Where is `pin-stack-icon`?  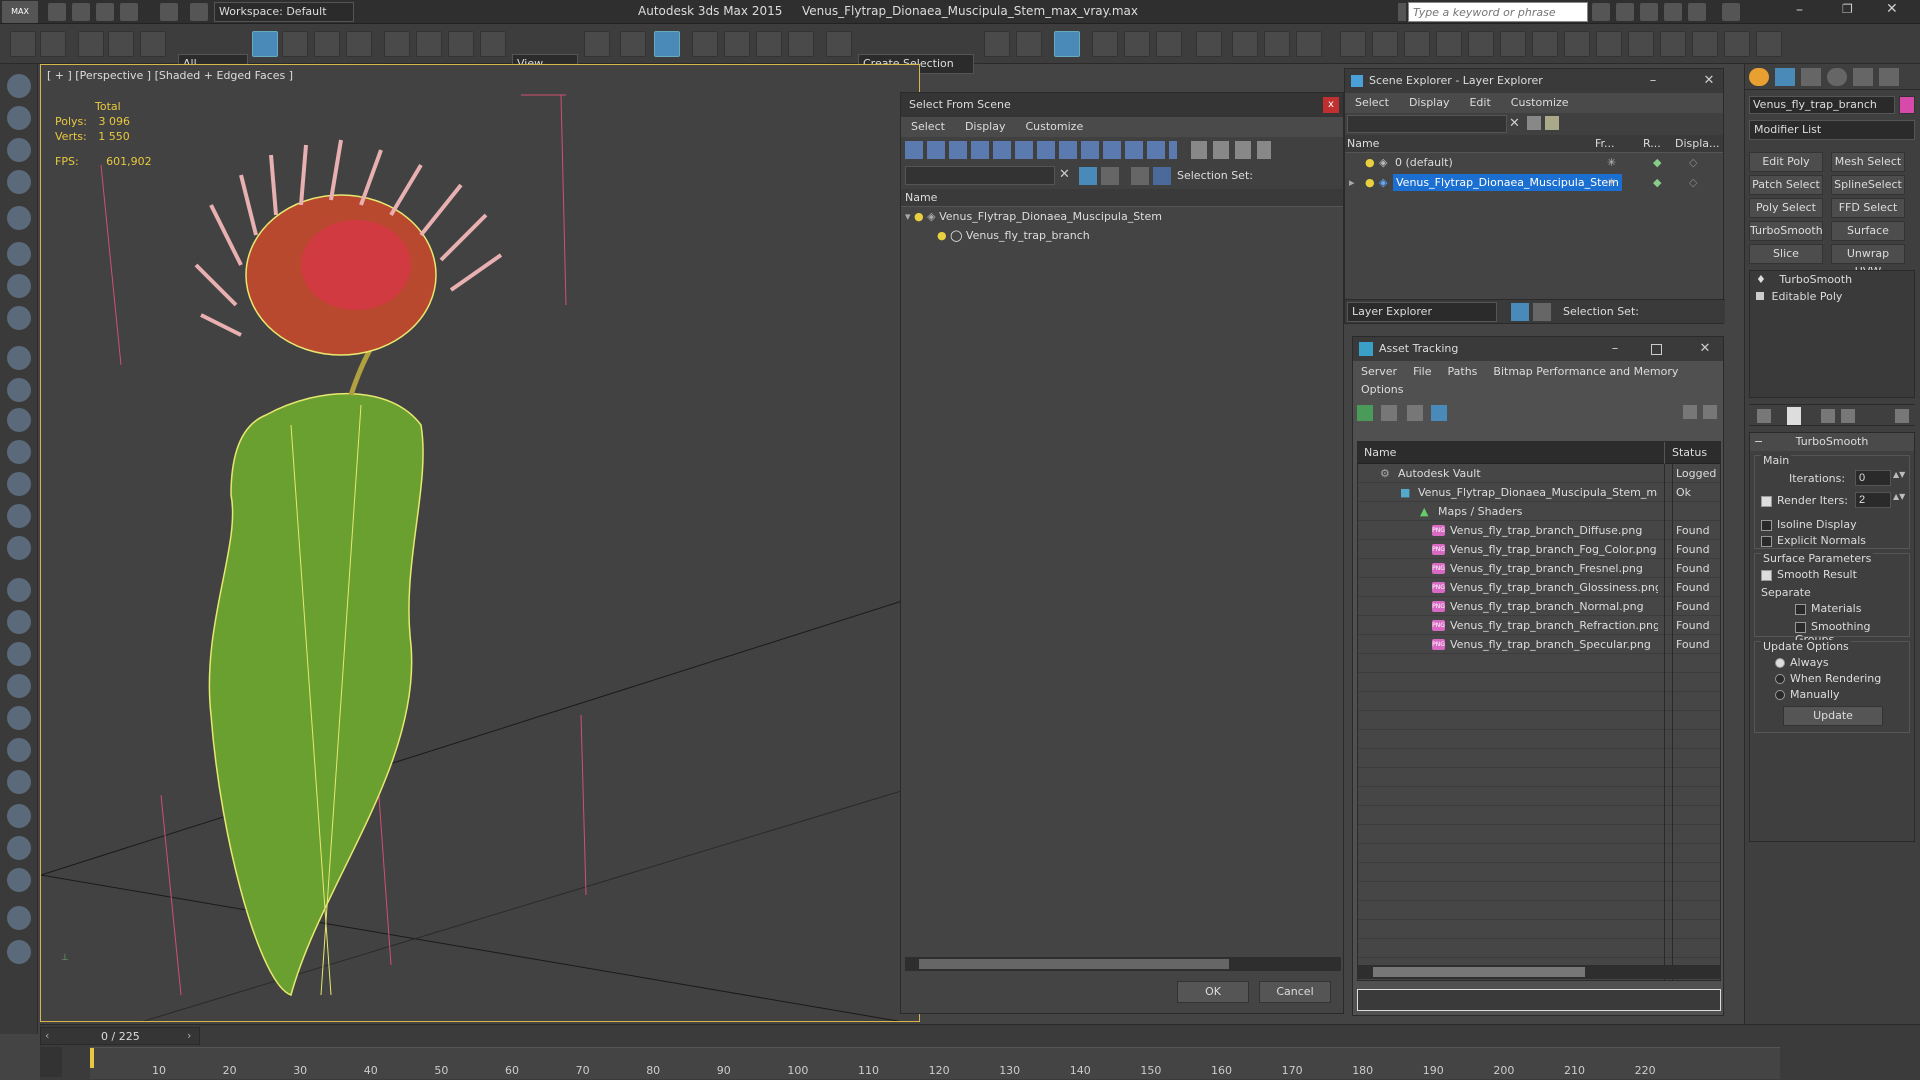 pin-stack-icon is located at coordinates (1764, 416).